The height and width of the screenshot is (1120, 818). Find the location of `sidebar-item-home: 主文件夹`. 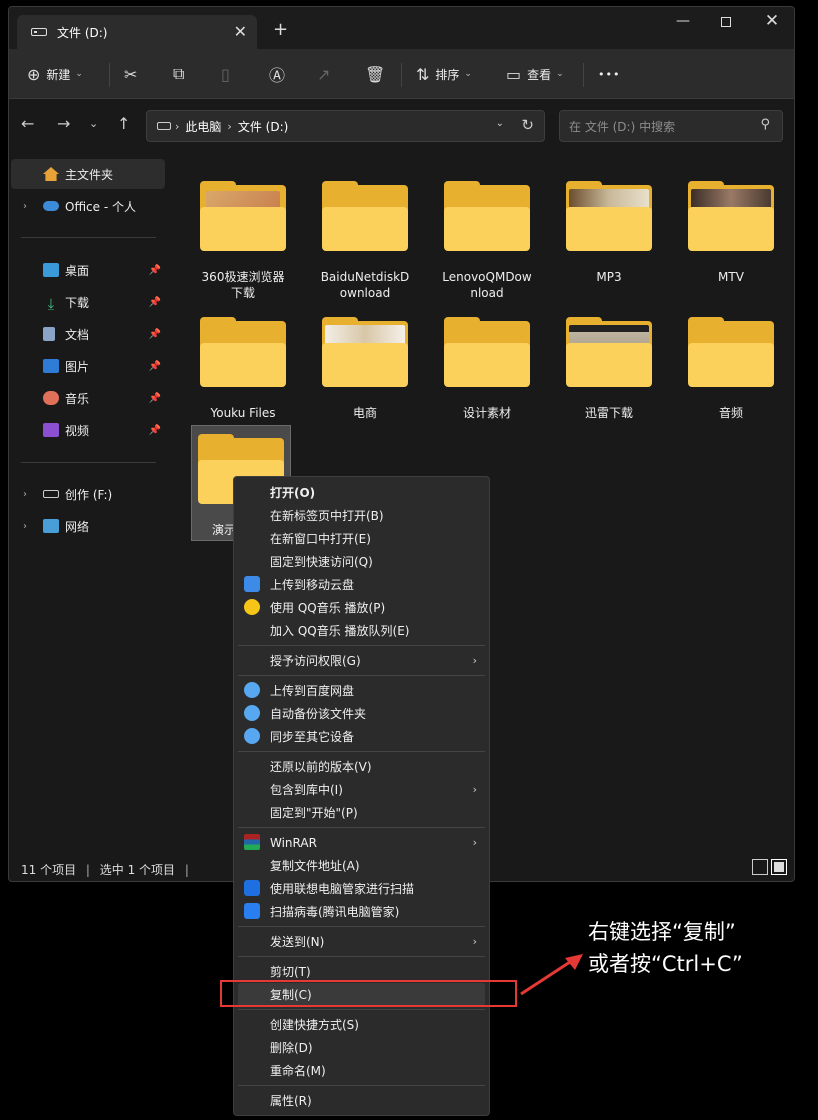

sidebar-item-home: 主文件夹 is located at coordinates (88, 174).